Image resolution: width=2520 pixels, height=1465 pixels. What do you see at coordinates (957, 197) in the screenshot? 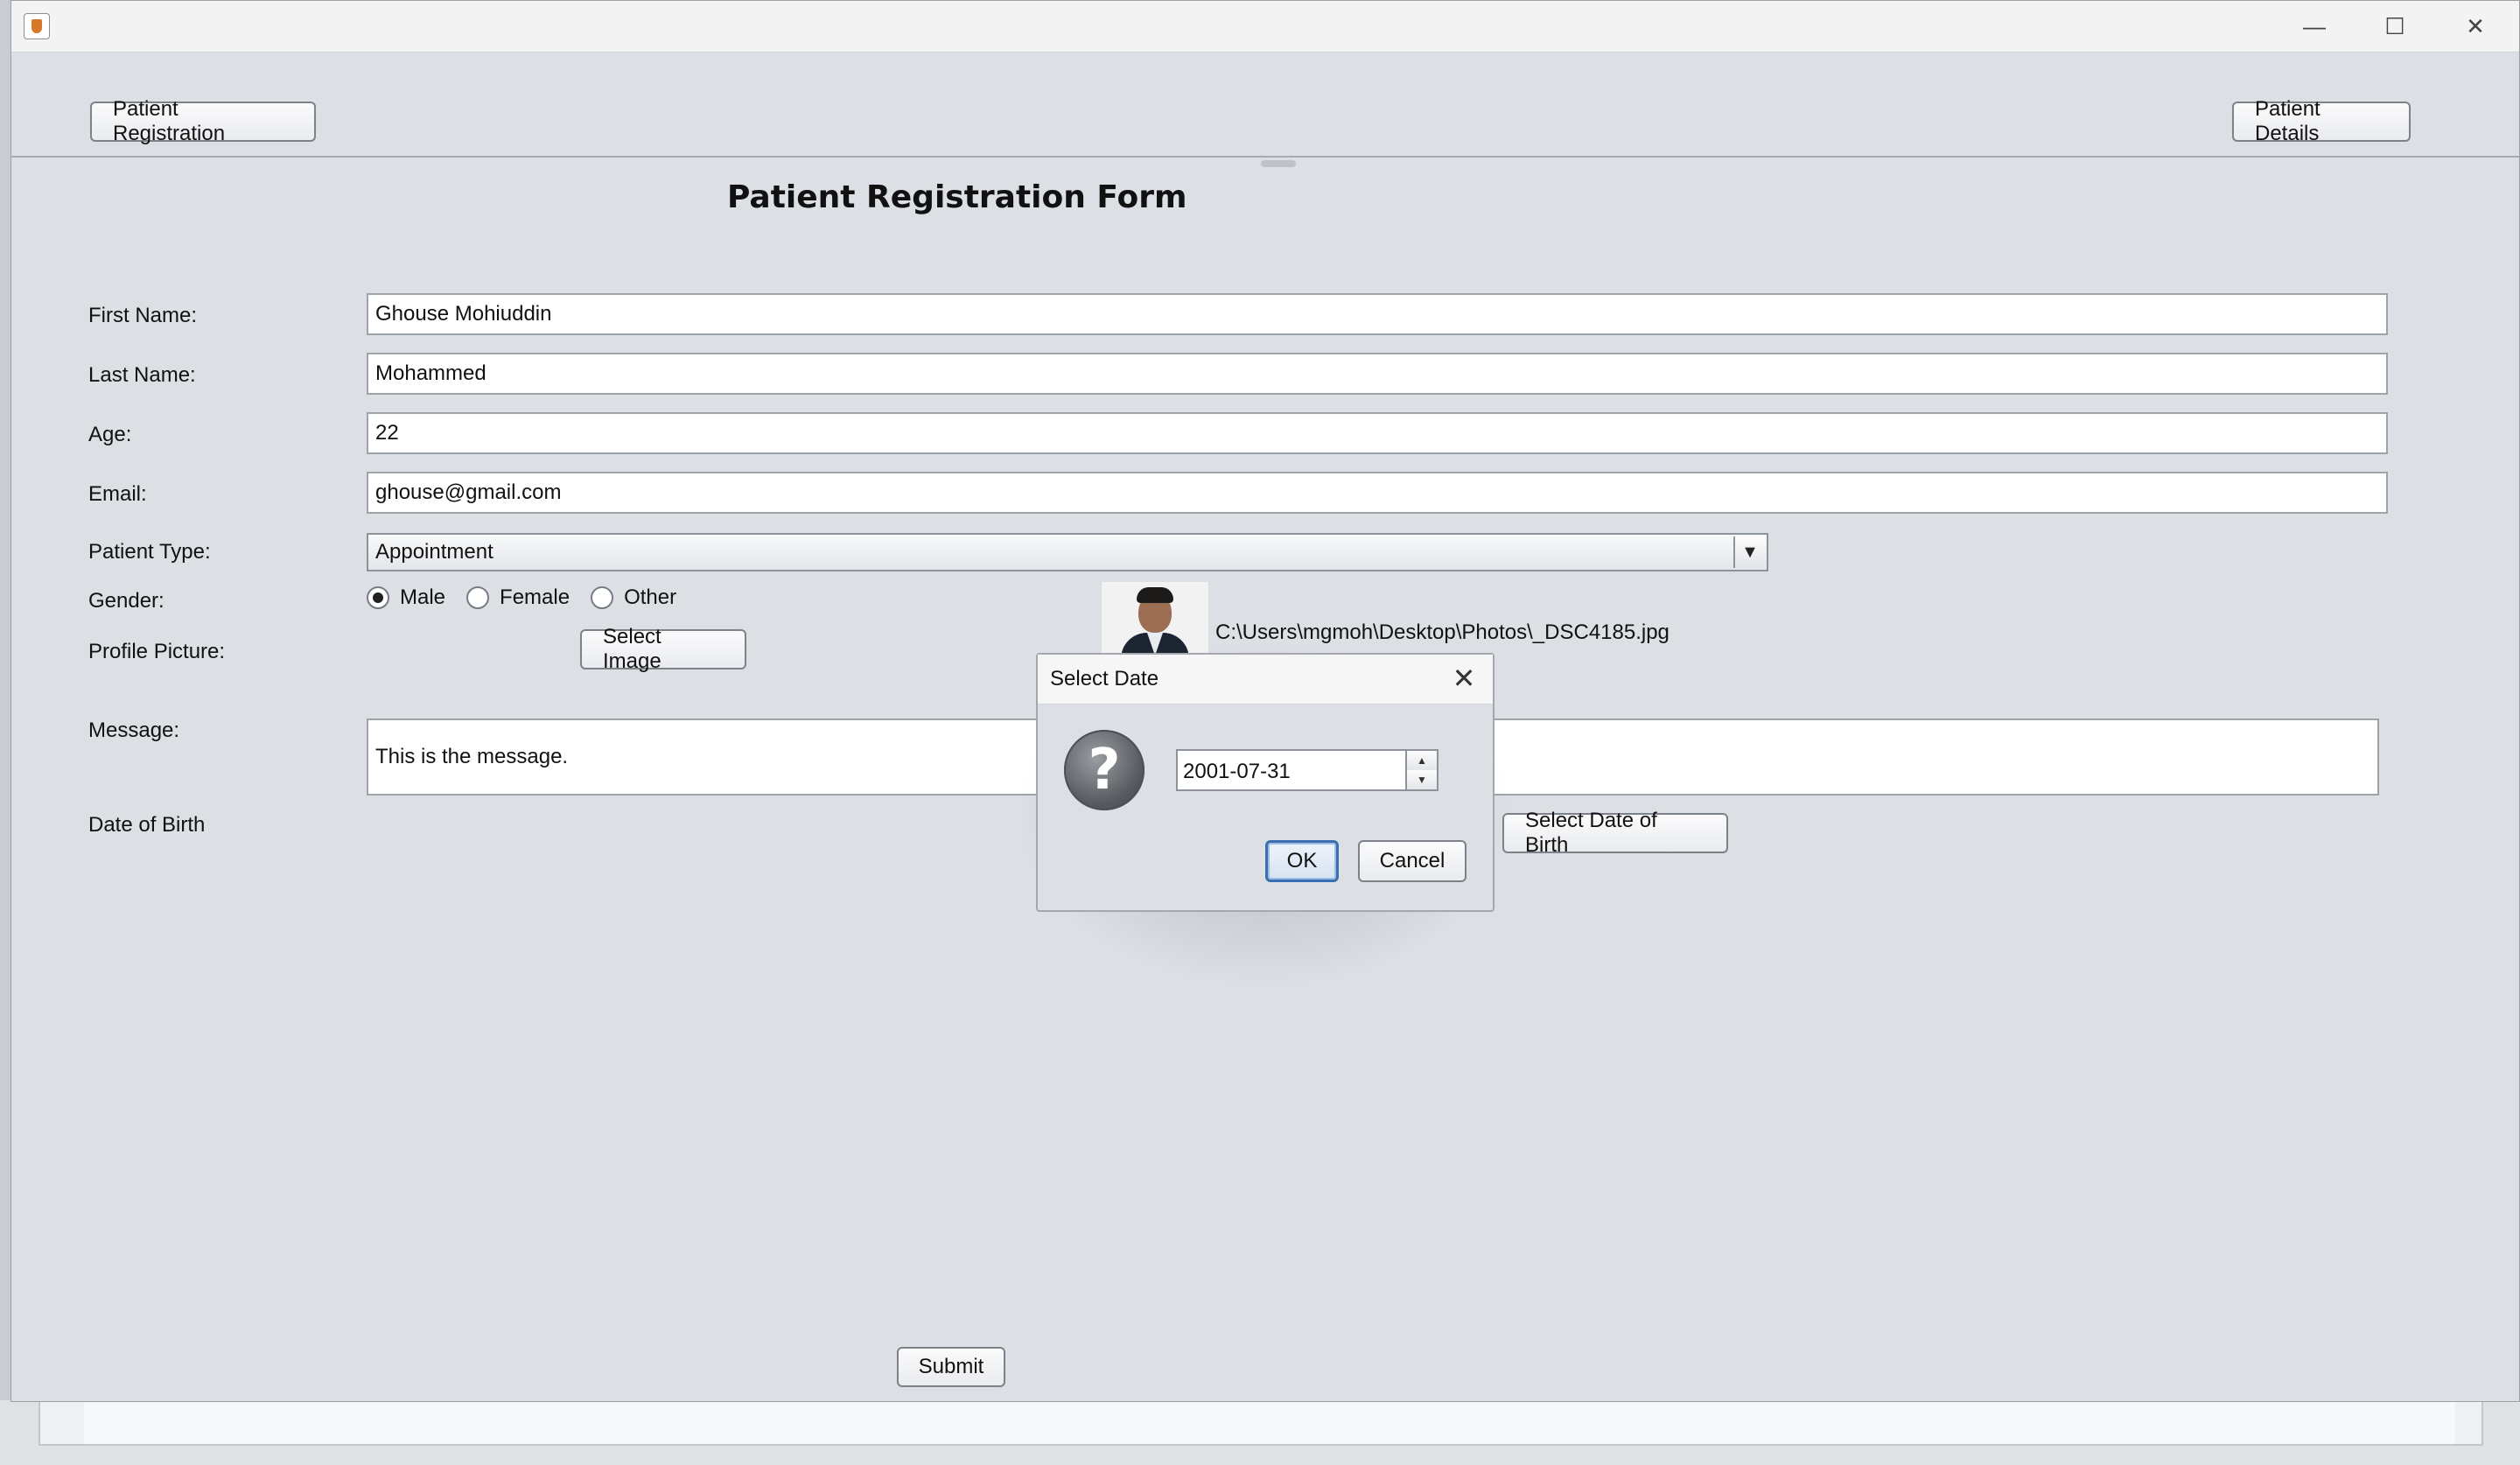
I see `form-title: Patient Registration Form` at bounding box center [957, 197].